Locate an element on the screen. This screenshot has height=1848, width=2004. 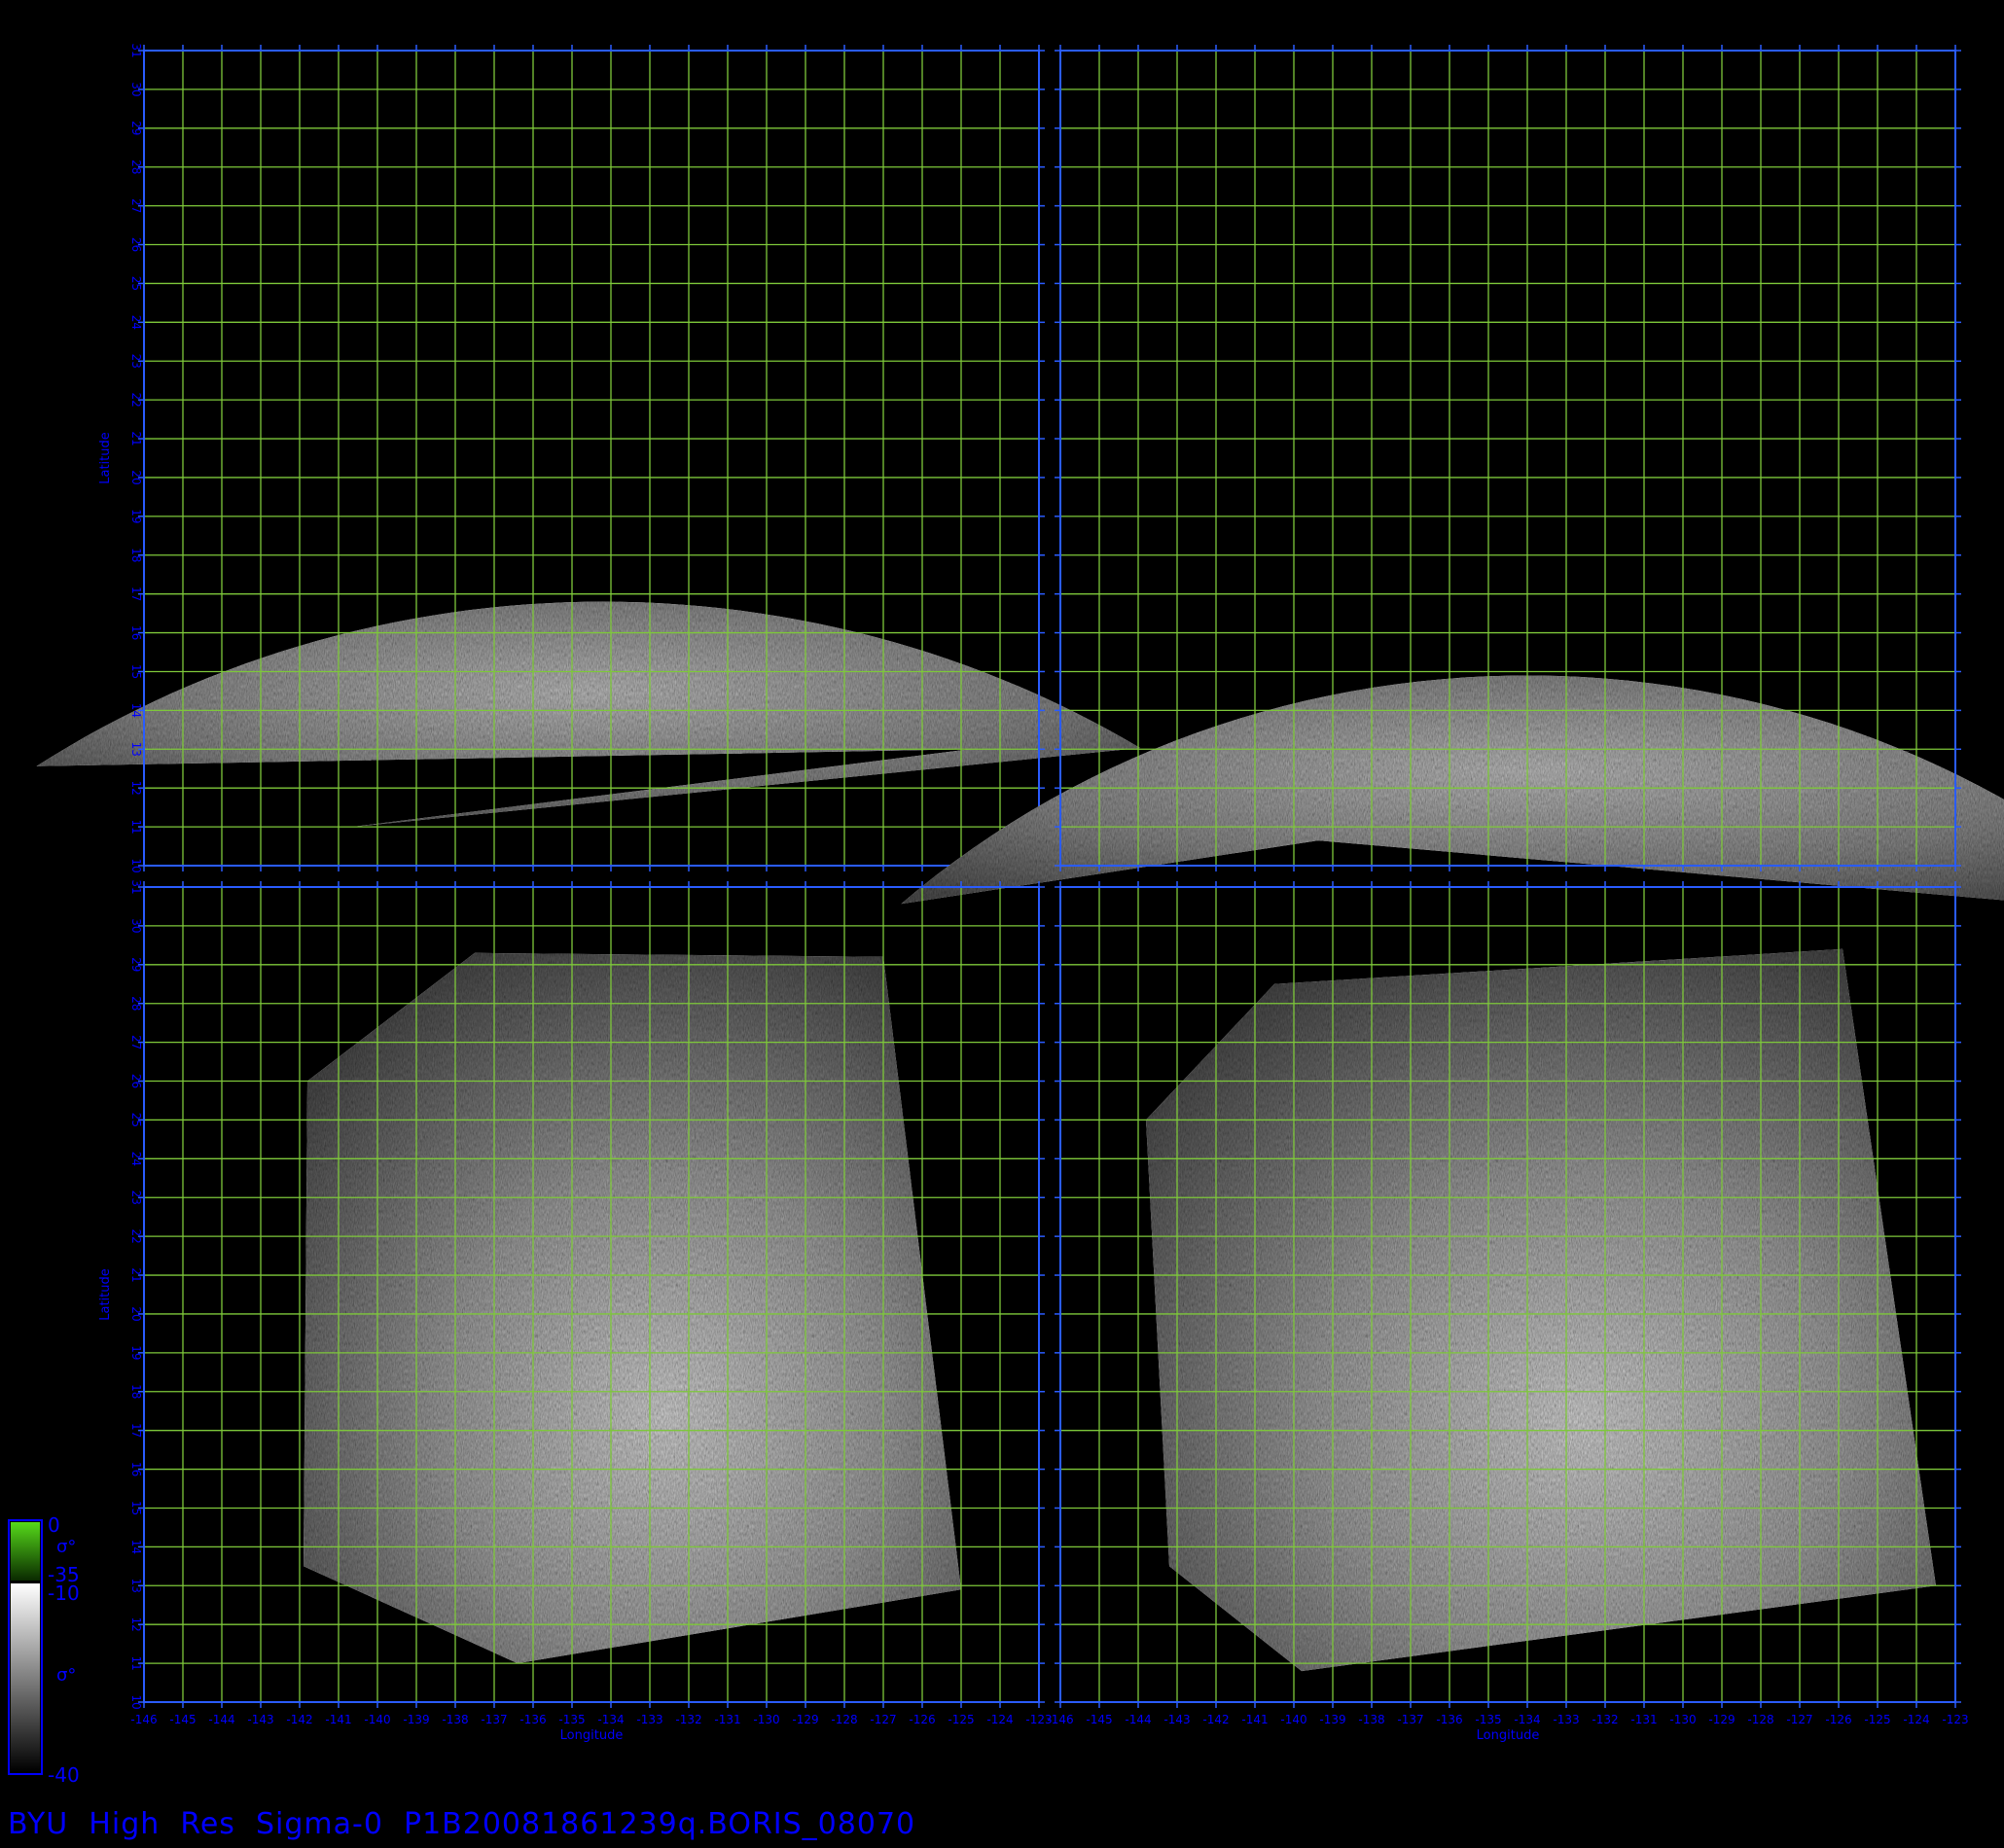
colorbar-green-segment is located at coordinates (26, 1551).